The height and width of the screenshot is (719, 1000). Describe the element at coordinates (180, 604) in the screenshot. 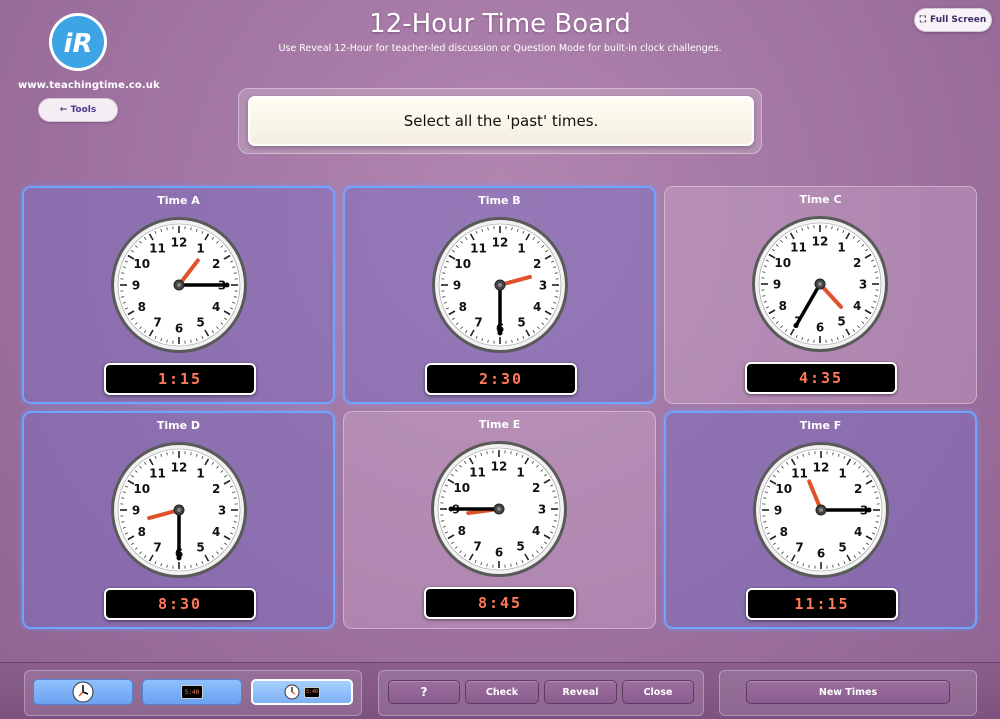

I see `digital-time-display: 8:30` at that location.